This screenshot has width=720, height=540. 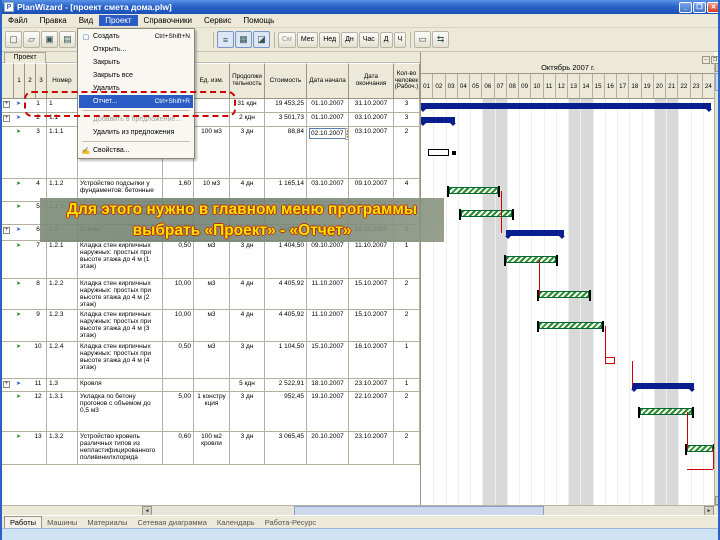 What do you see at coordinates (716, 67) in the screenshot?
I see `scroll-up-icon: ▲` at bounding box center [716, 67].